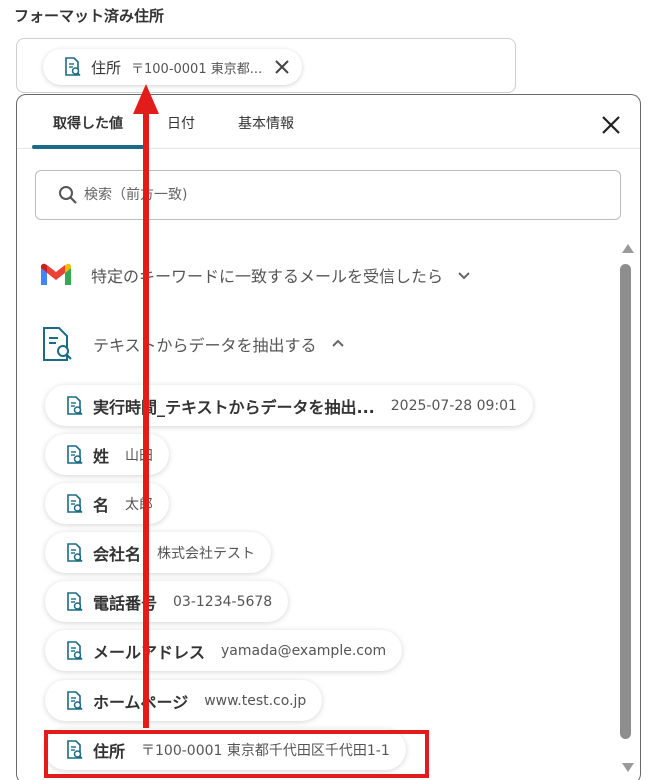  I want to click on chip-name: ホームページ, so click(141, 702).